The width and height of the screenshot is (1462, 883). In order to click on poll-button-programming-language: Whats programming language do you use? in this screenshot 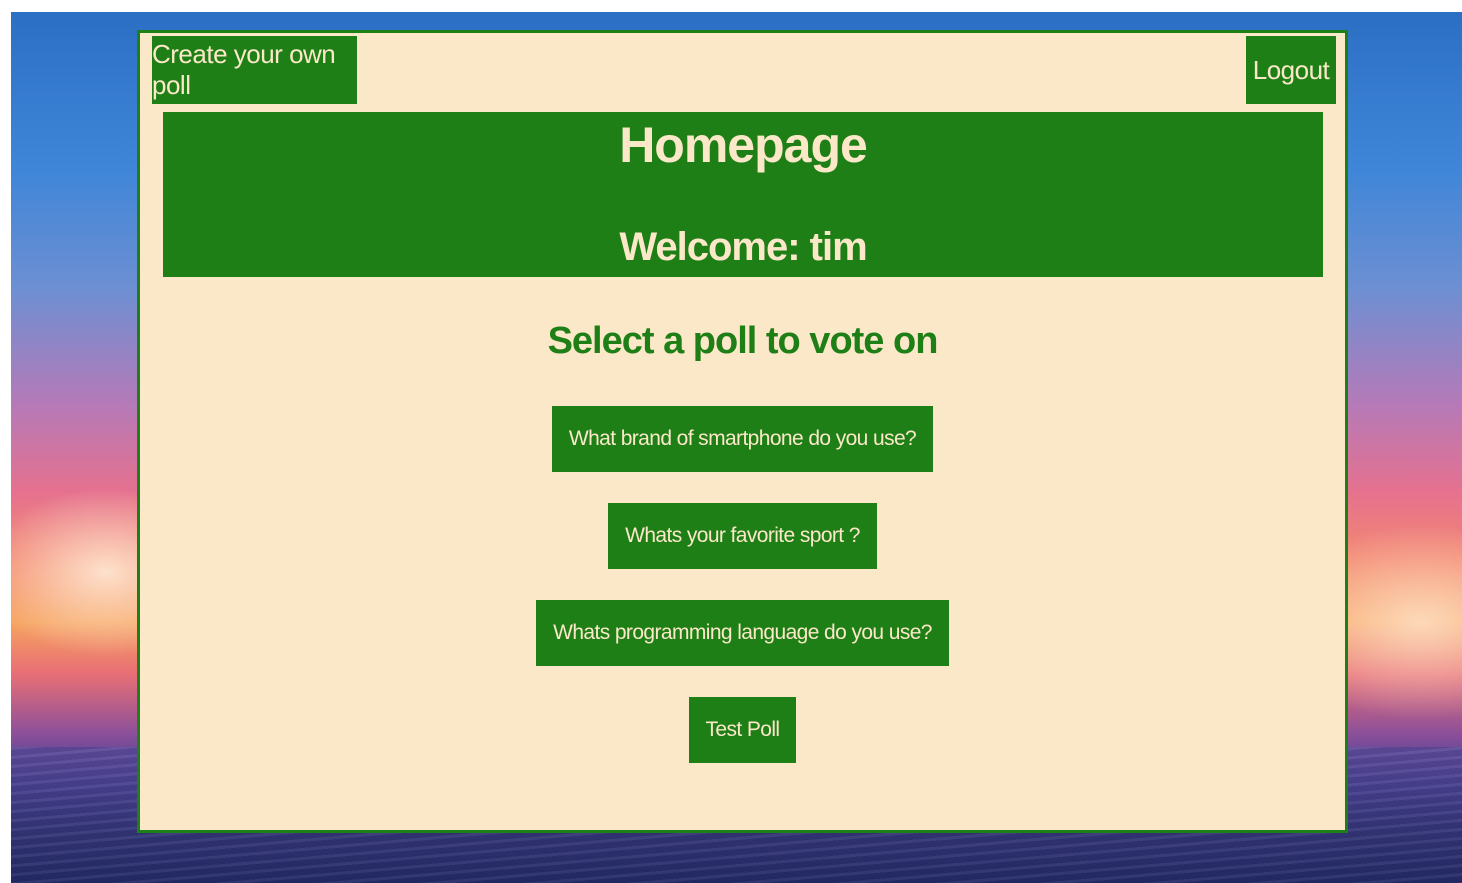, I will do `click(742, 633)`.